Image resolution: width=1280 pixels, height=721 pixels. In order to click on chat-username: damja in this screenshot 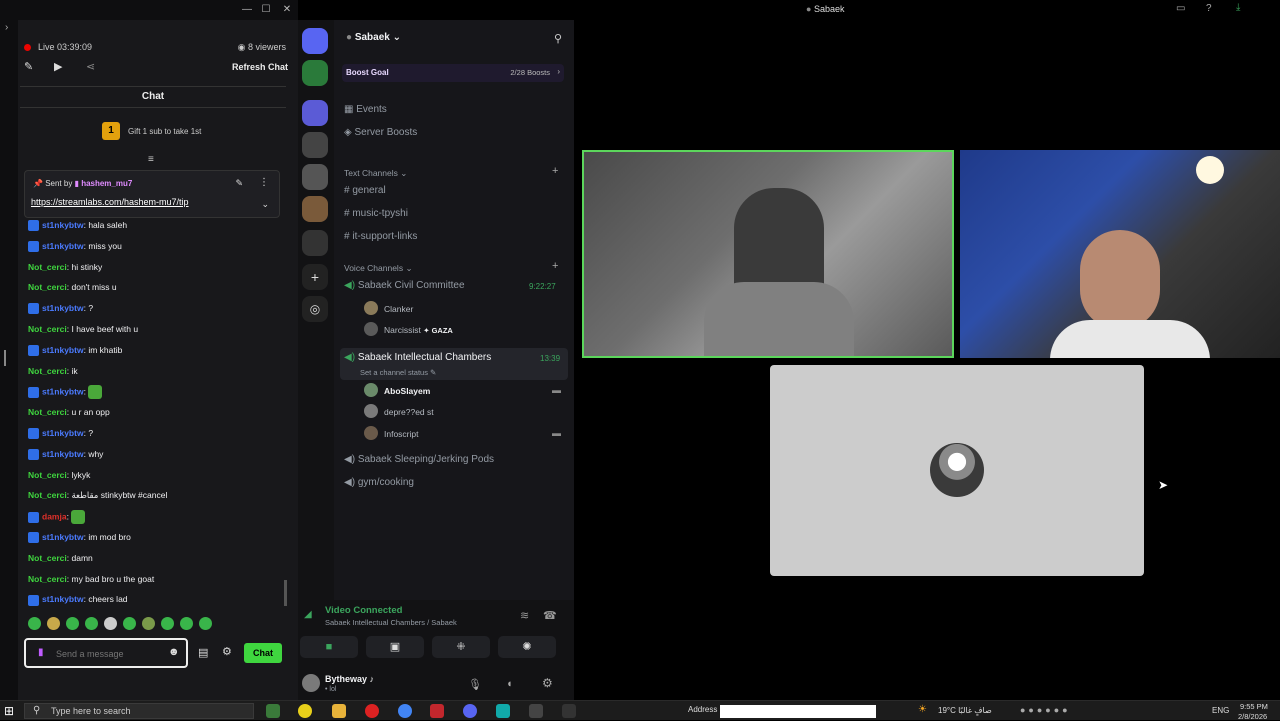, I will do `click(54, 516)`.